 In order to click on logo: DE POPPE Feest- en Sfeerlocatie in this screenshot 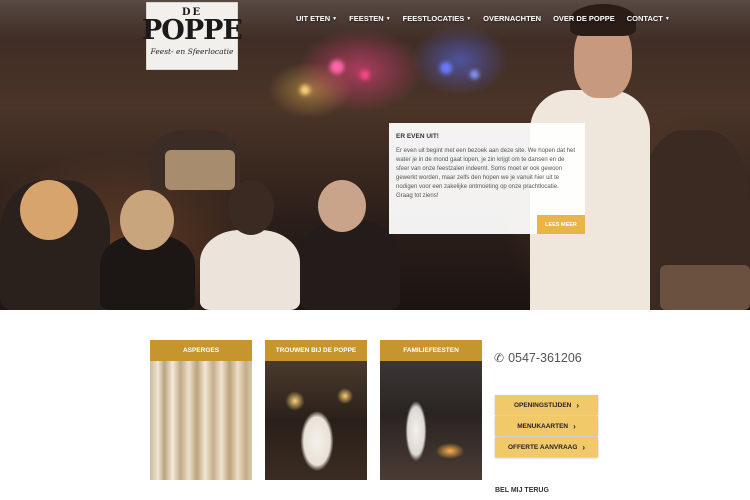, I will do `click(192, 36)`.